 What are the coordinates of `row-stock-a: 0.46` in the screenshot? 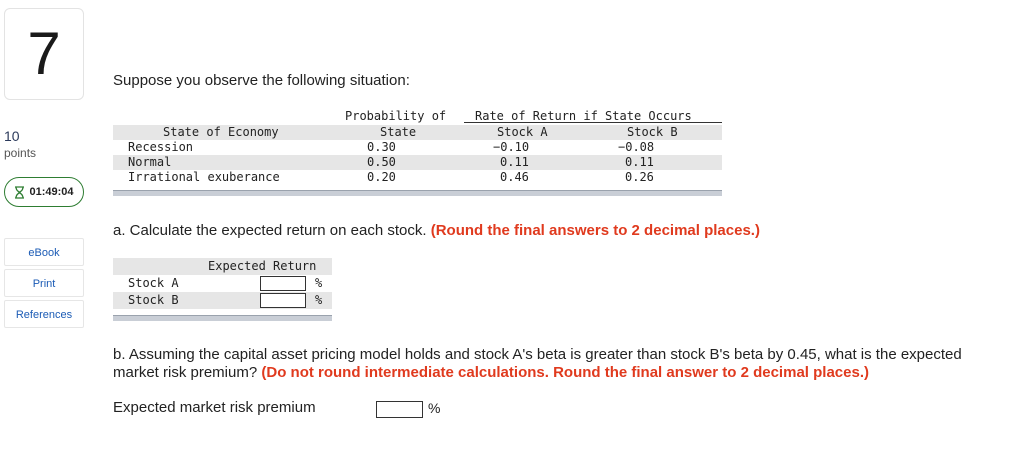 It's located at (514, 177).